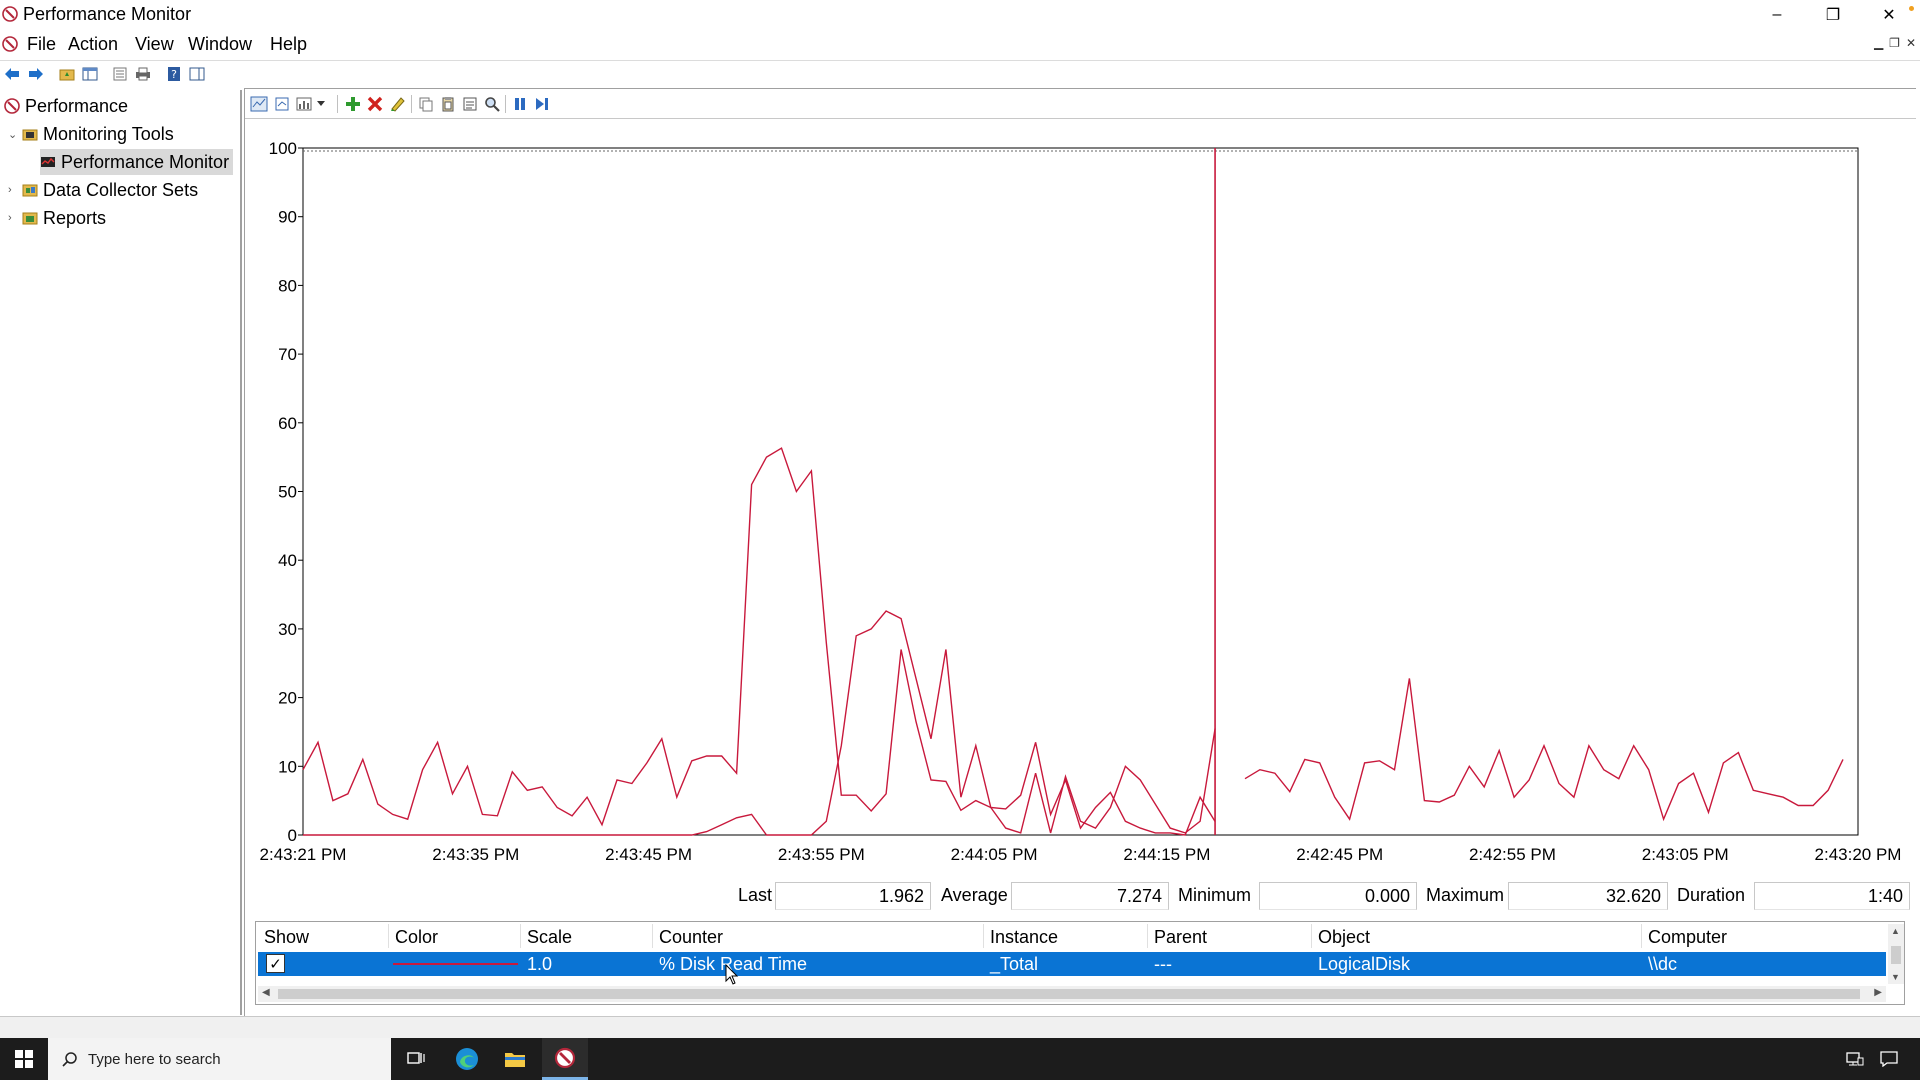 The width and height of the screenshot is (1920, 1080). Describe the element at coordinates (121, 189) in the screenshot. I see `tree-item-label: Data Collector Sets` at that location.